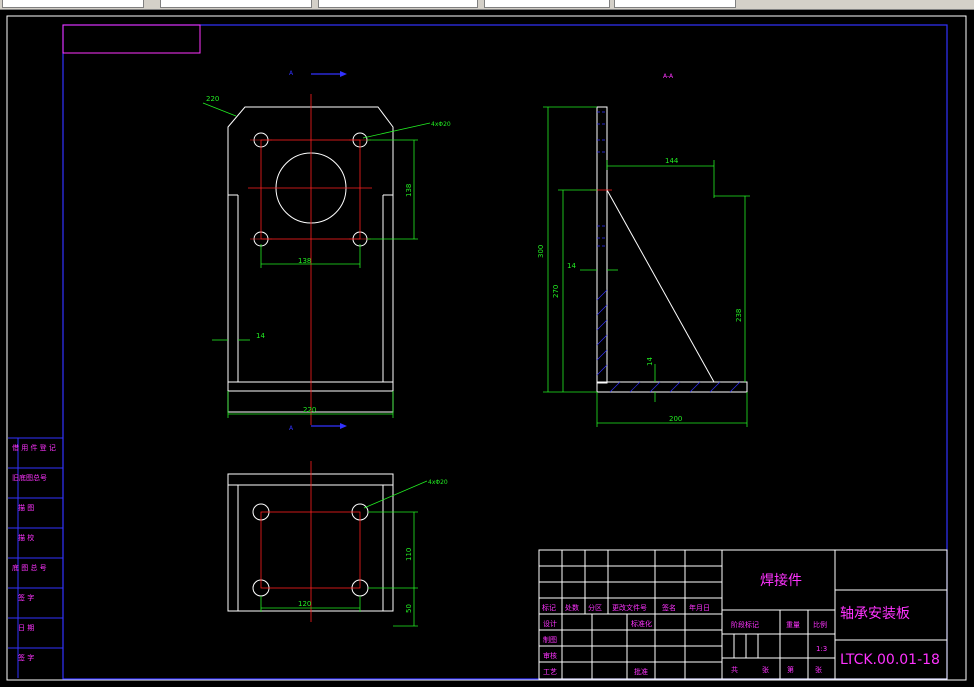  What do you see at coordinates (409, 554) in the screenshot?
I see `dim-top-hole-spacing-y: 110` at bounding box center [409, 554].